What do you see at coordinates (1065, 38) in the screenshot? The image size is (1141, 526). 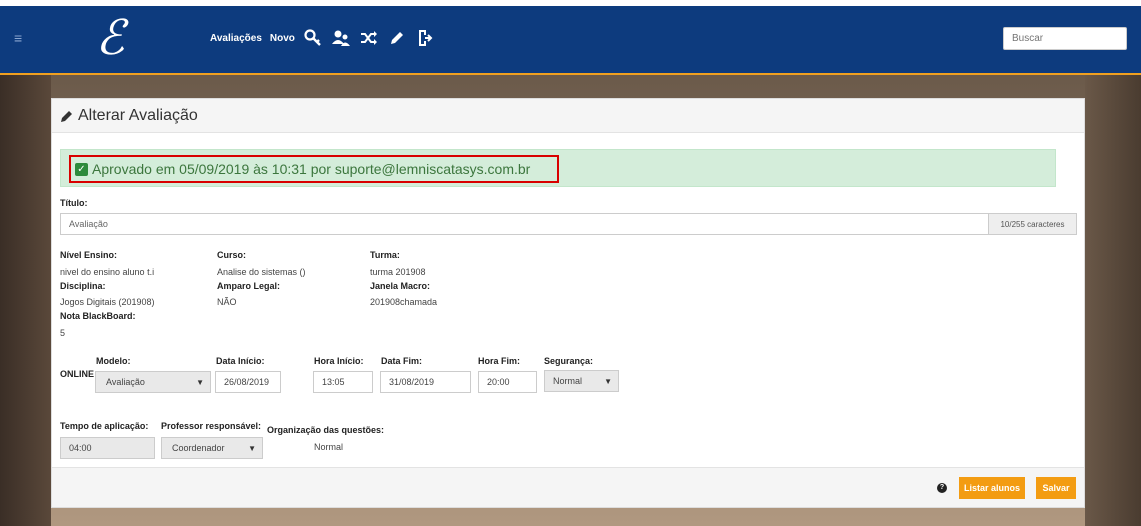 I see `search-input` at bounding box center [1065, 38].